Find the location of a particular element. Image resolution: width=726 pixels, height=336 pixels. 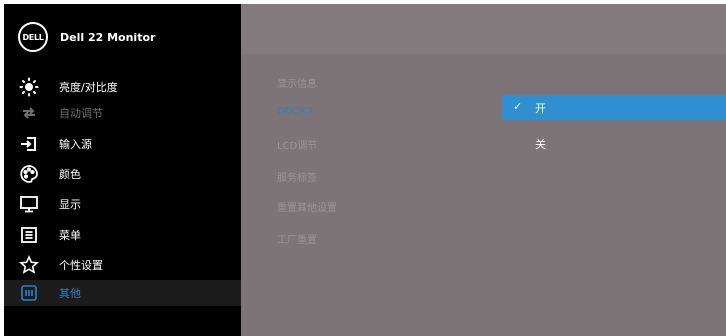

option-off: 关 is located at coordinates (540, 144).